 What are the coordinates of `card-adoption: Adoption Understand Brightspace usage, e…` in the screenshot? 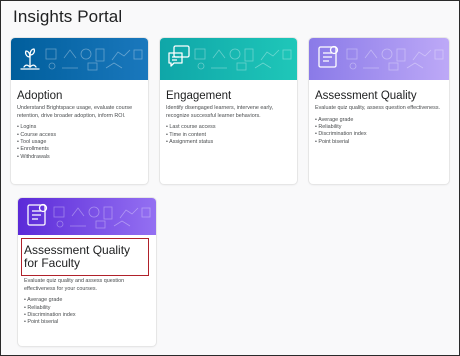 It's located at (79, 111).